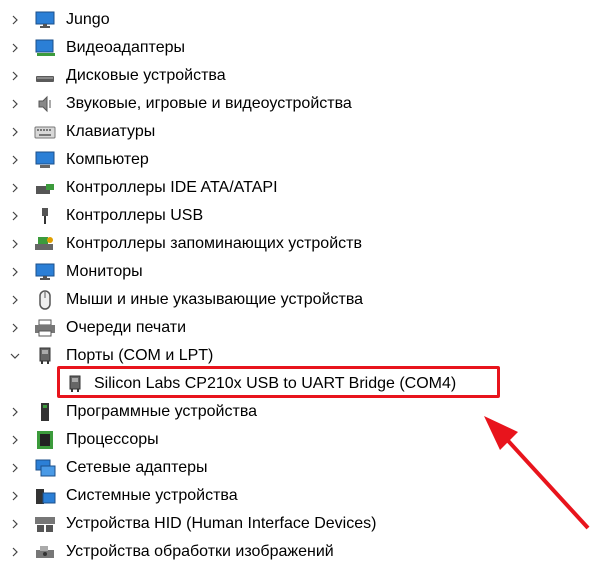 The height and width of the screenshot is (566, 595). I want to click on tree-item-software-devices: Программные устройства, so click(297, 412).